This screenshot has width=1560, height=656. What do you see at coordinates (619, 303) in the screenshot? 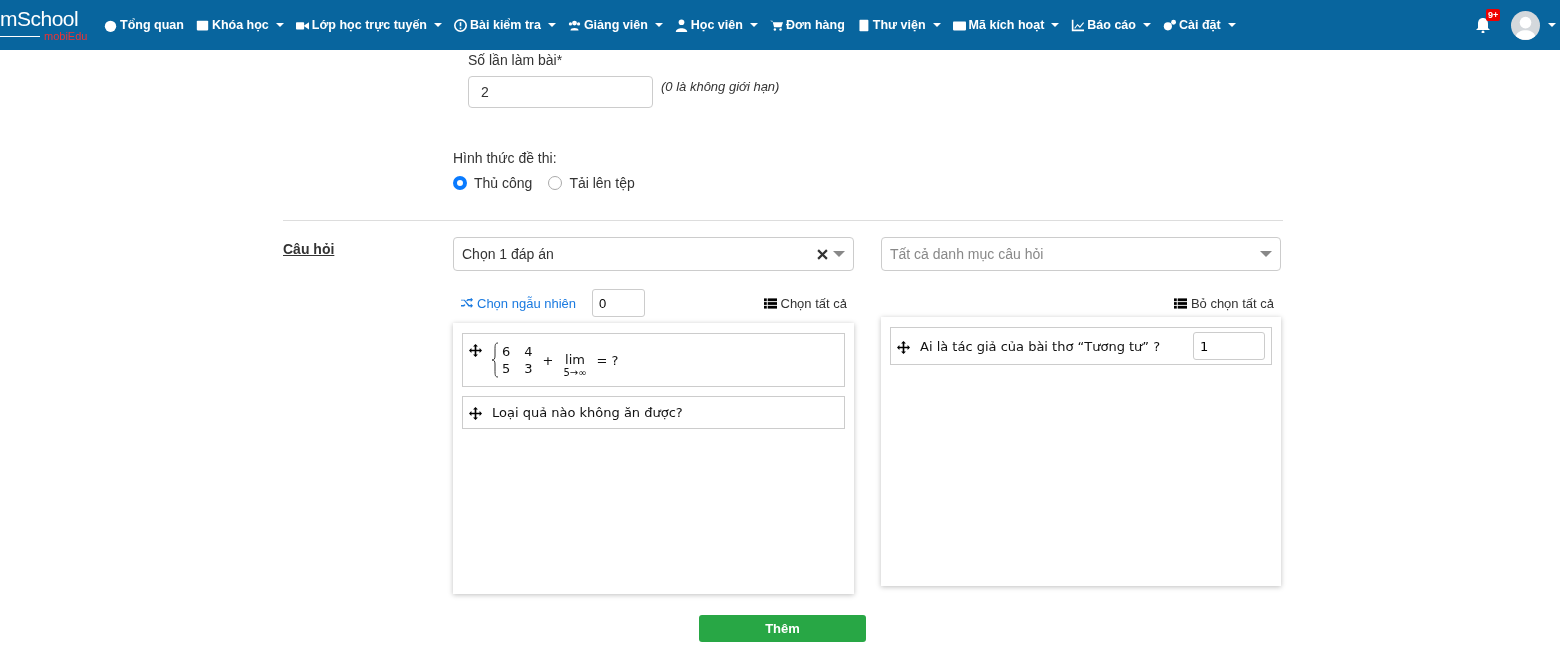
I see `input-field: 0` at bounding box center [619, 303].